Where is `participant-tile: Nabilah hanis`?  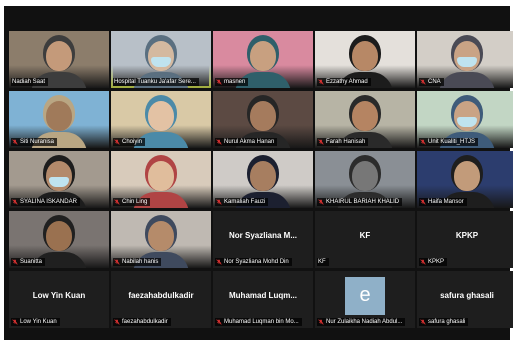 participant-tile: Nabilah hanis is located at coordinates (161, 239).